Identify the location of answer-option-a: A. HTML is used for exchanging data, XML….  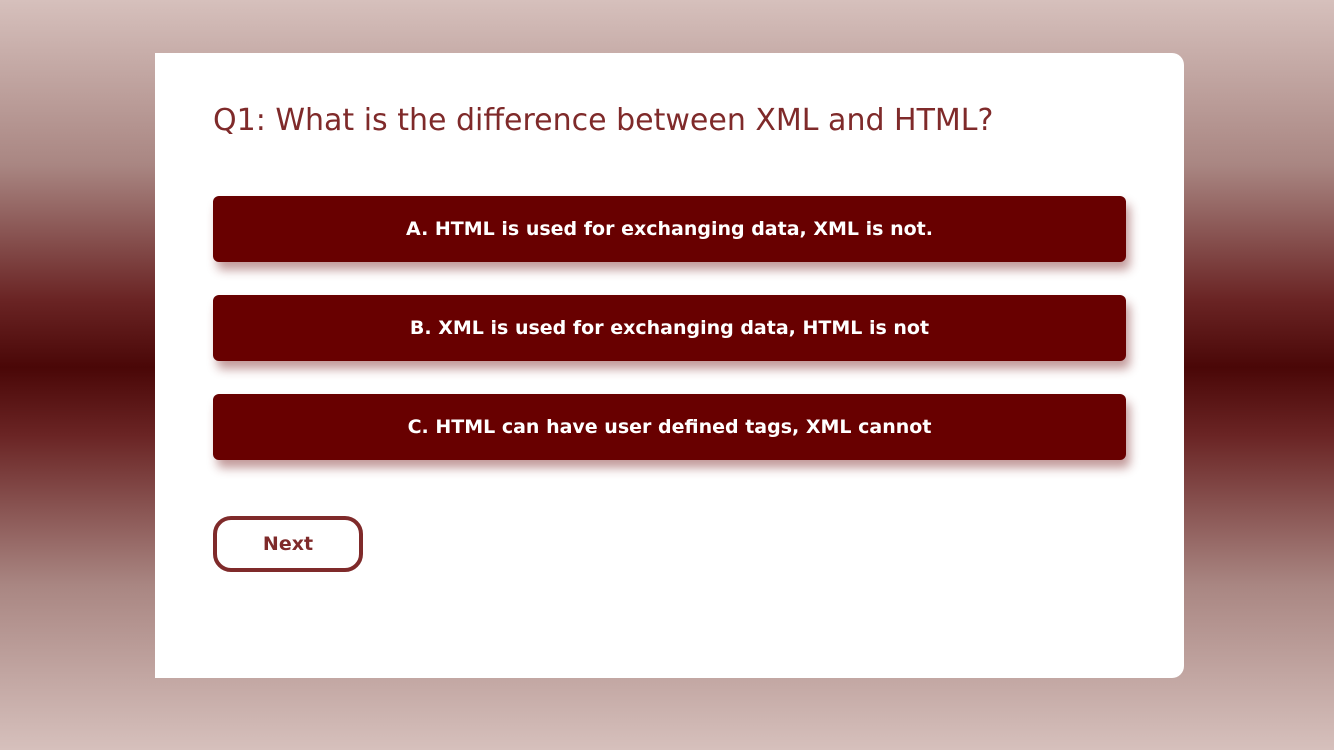
(669, 229).